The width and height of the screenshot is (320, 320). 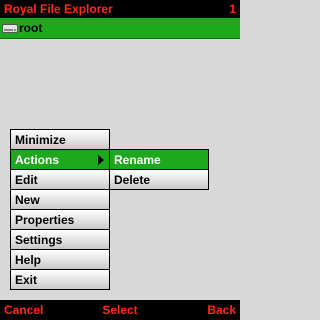 What do you see at coordinates (58, 9) in the screenshot?
I see `app-title: Royal File Explorer` at bounding box center [58, 9].